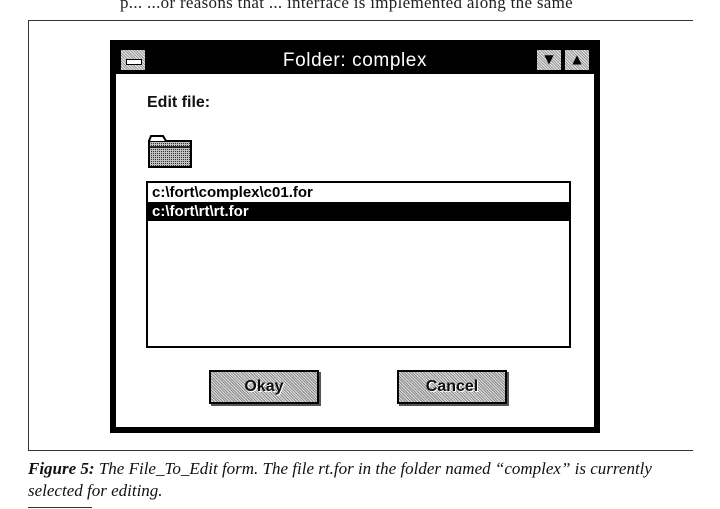 The height and width of the screenshot is (509, 720). What do you see at coordinates (358, 211) in the screenshot?
I see `list-item-selected: c:\fort\rt\rt.for` at bounding box center [358, 211].